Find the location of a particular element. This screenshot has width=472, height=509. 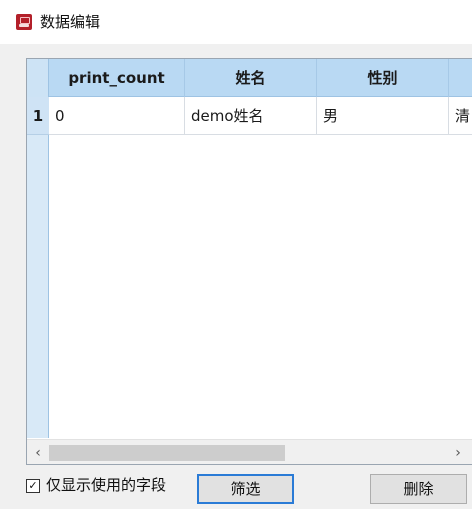

scroll-thumb is located at coordinates (167, 453).